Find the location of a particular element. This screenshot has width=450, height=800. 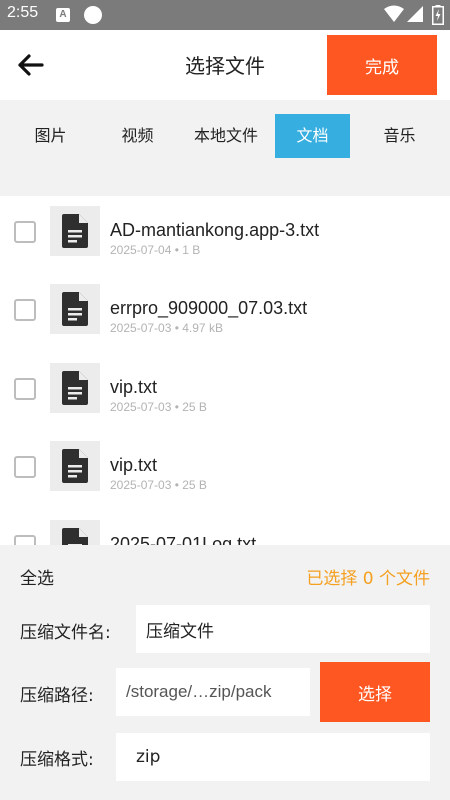

tab-images: 图片 is located at coordinates (50, 136).